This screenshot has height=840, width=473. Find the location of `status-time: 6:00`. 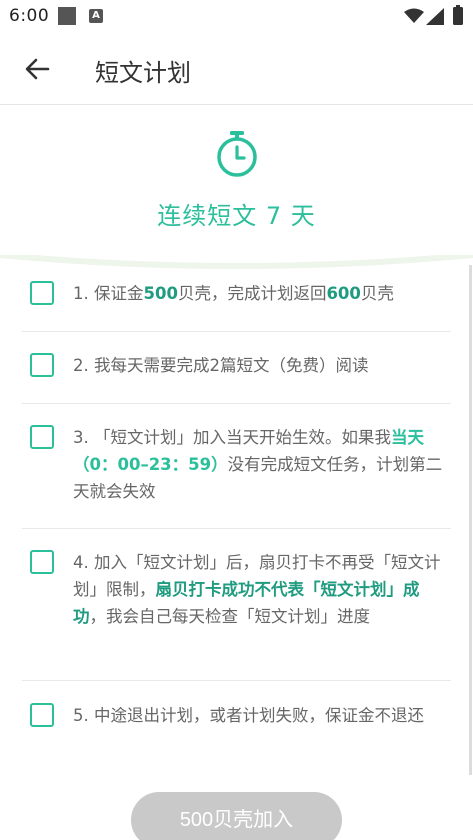

status-time: 6:00 is located at coordinates (29, 16).